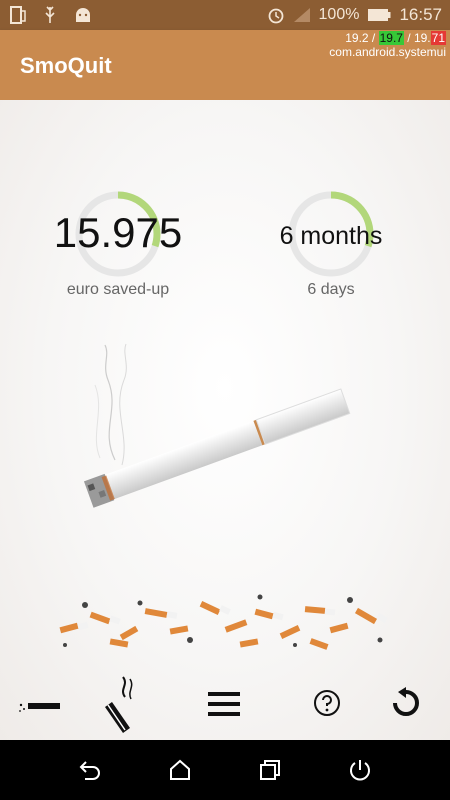  I want to click on app-title: SmoQuit, so click(66, 65).